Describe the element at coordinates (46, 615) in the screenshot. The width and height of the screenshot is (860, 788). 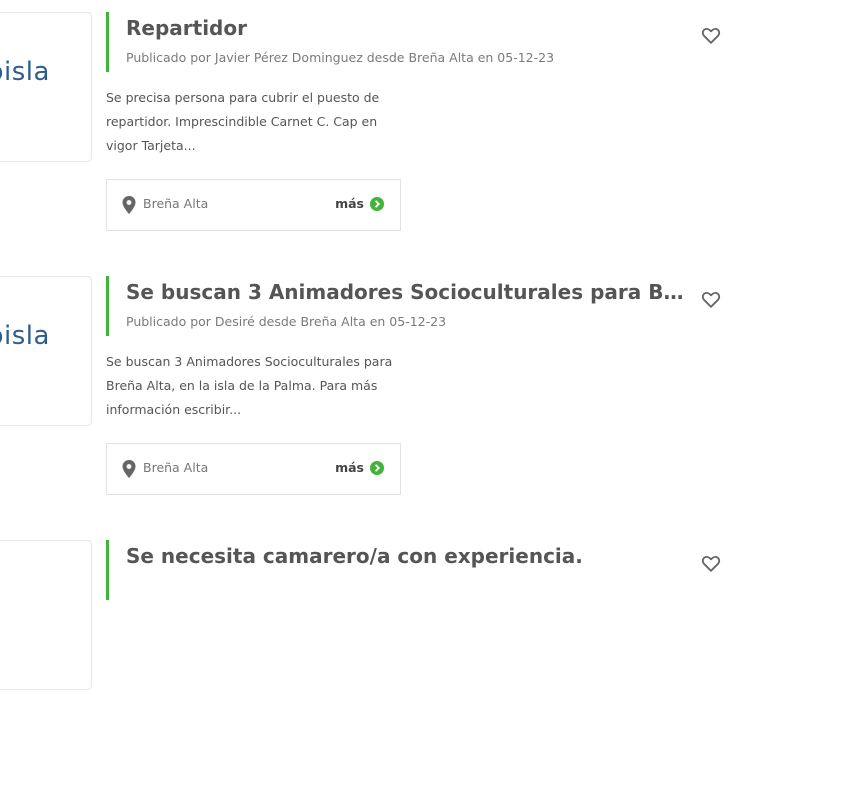
I see `company-logo` at that location.